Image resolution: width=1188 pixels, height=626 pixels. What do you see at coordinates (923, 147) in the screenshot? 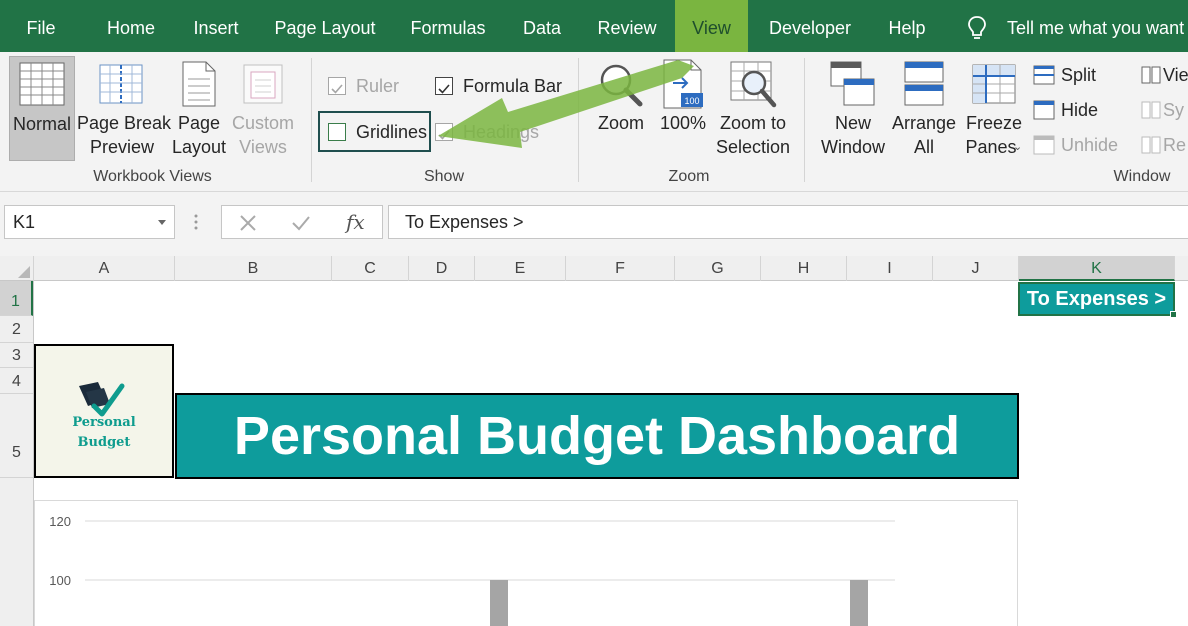
I see `arrange-label-2: All` at bounding box center [923, 147].